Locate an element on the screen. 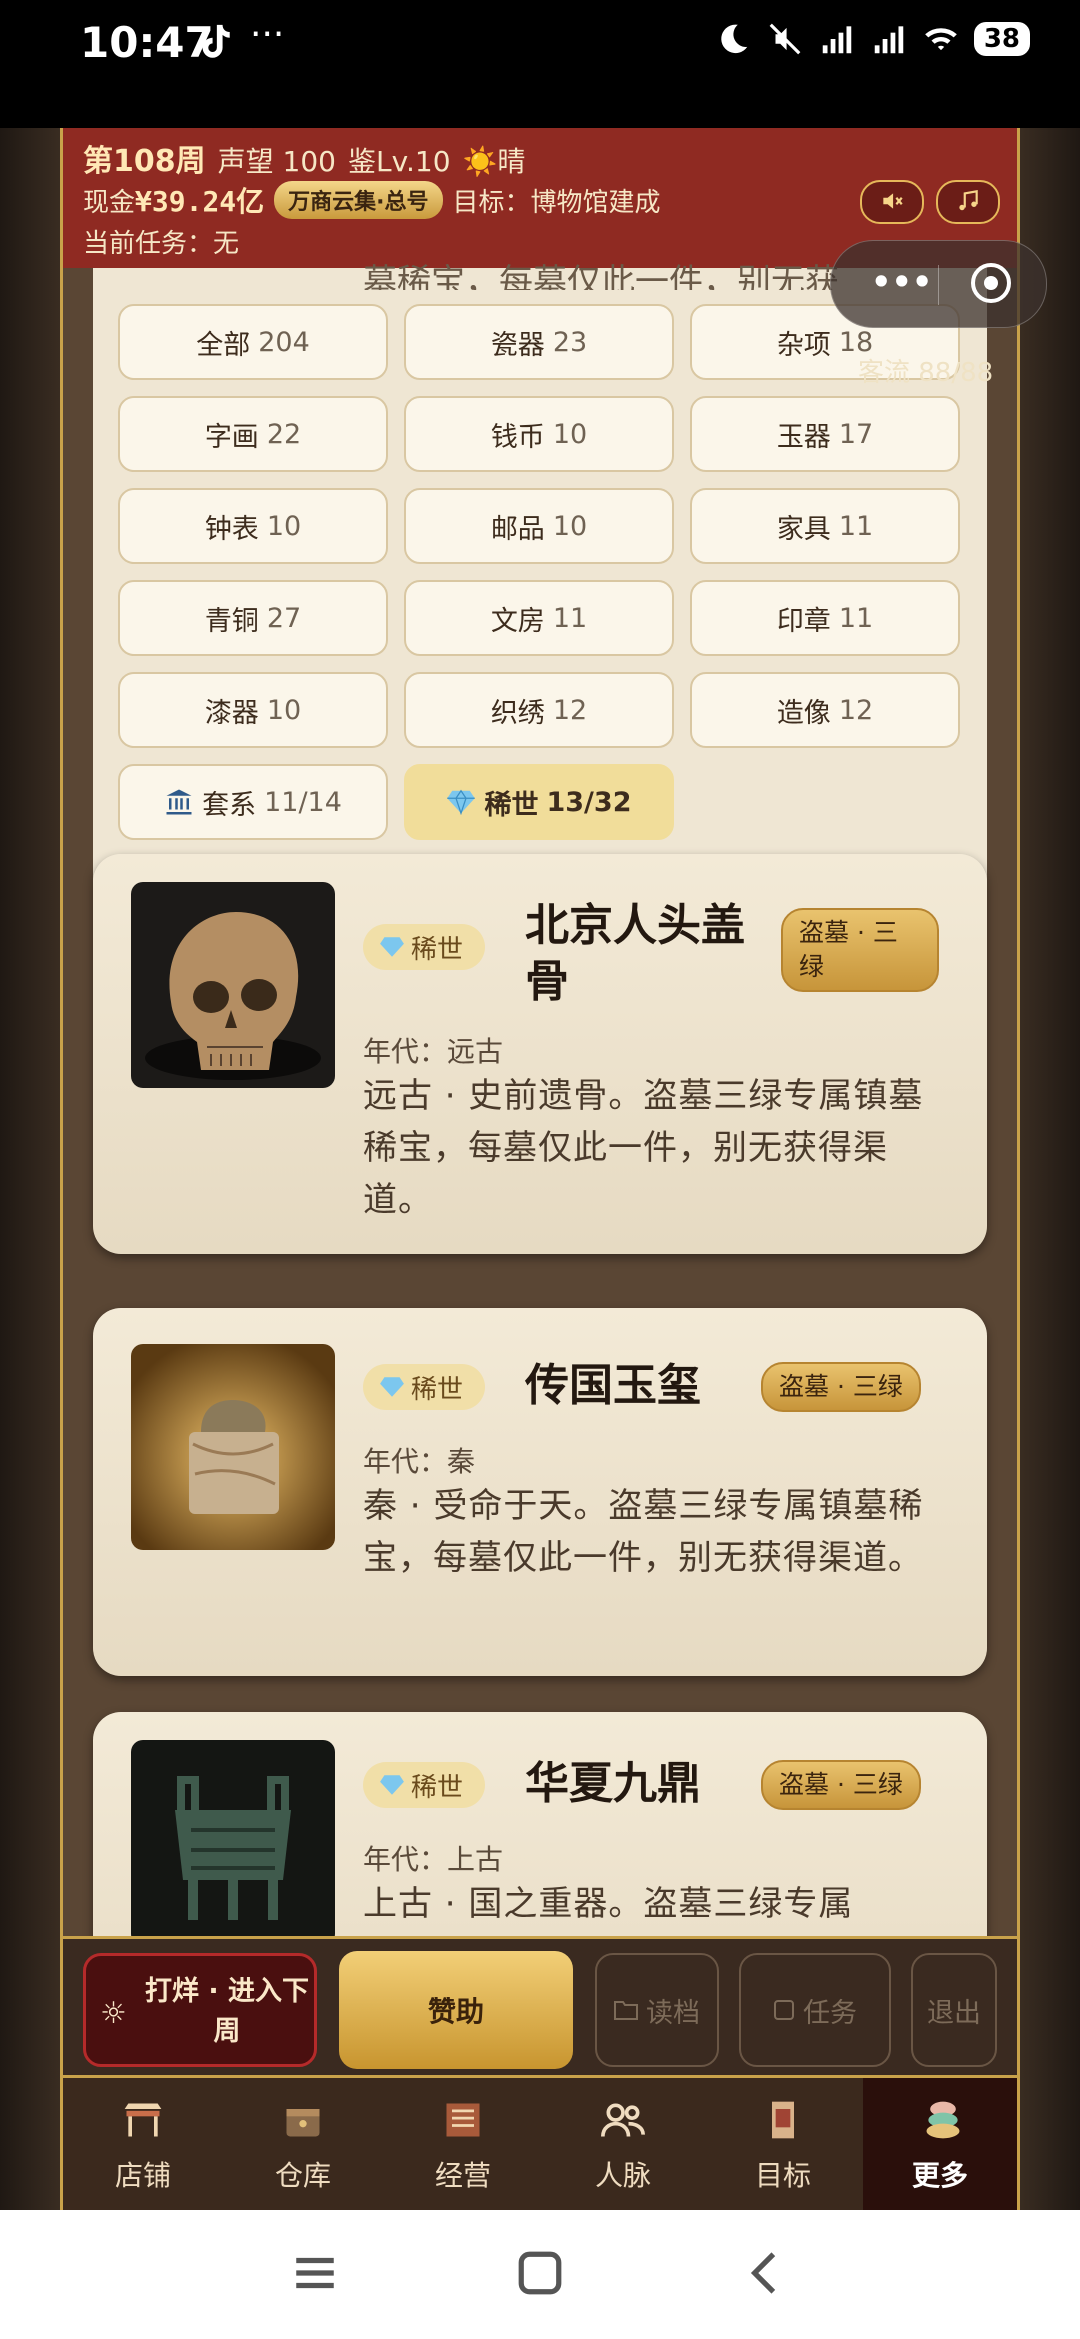 This screenshot has width=1080, height=2339. nav-contacts: 人脉 is located at coordinates (623, 2144).